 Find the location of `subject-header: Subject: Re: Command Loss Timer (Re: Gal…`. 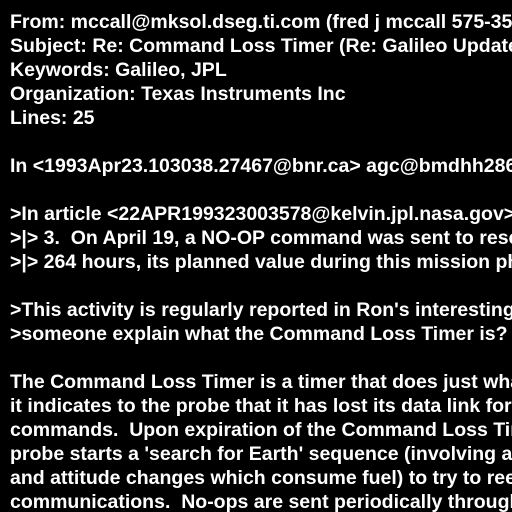

subject-header: Subject: Re: Command Loss Timer (Re: Gal… is located at coordinates (261, 46).